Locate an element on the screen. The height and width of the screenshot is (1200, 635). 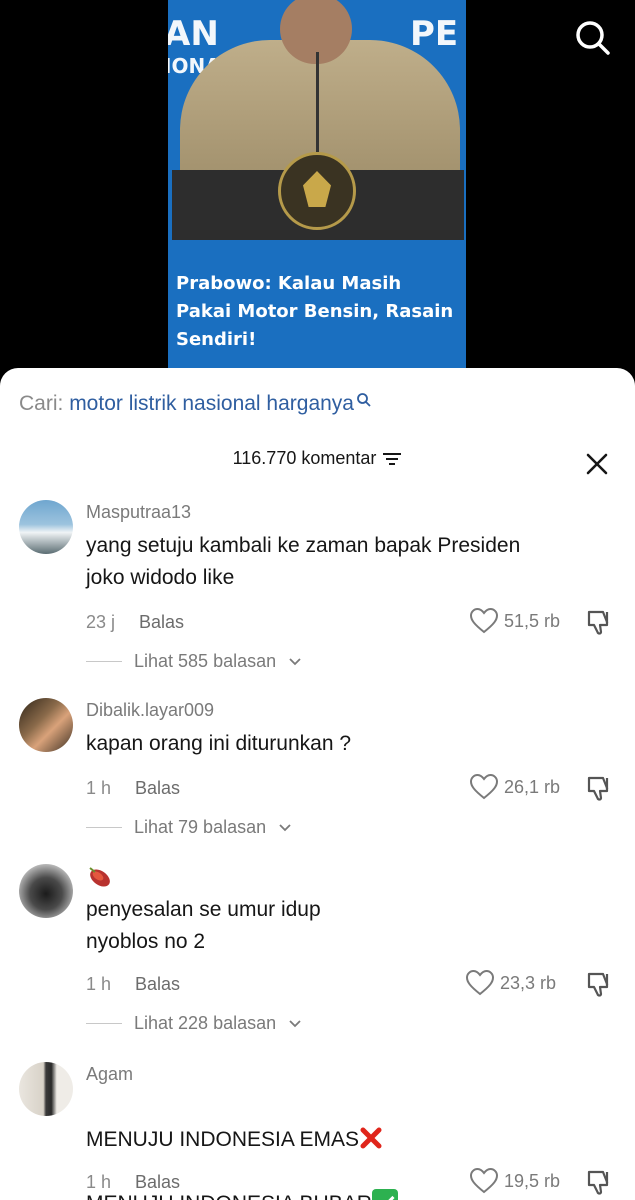
comments-header: 116.770 komentar is located at coordinates (317, 463).